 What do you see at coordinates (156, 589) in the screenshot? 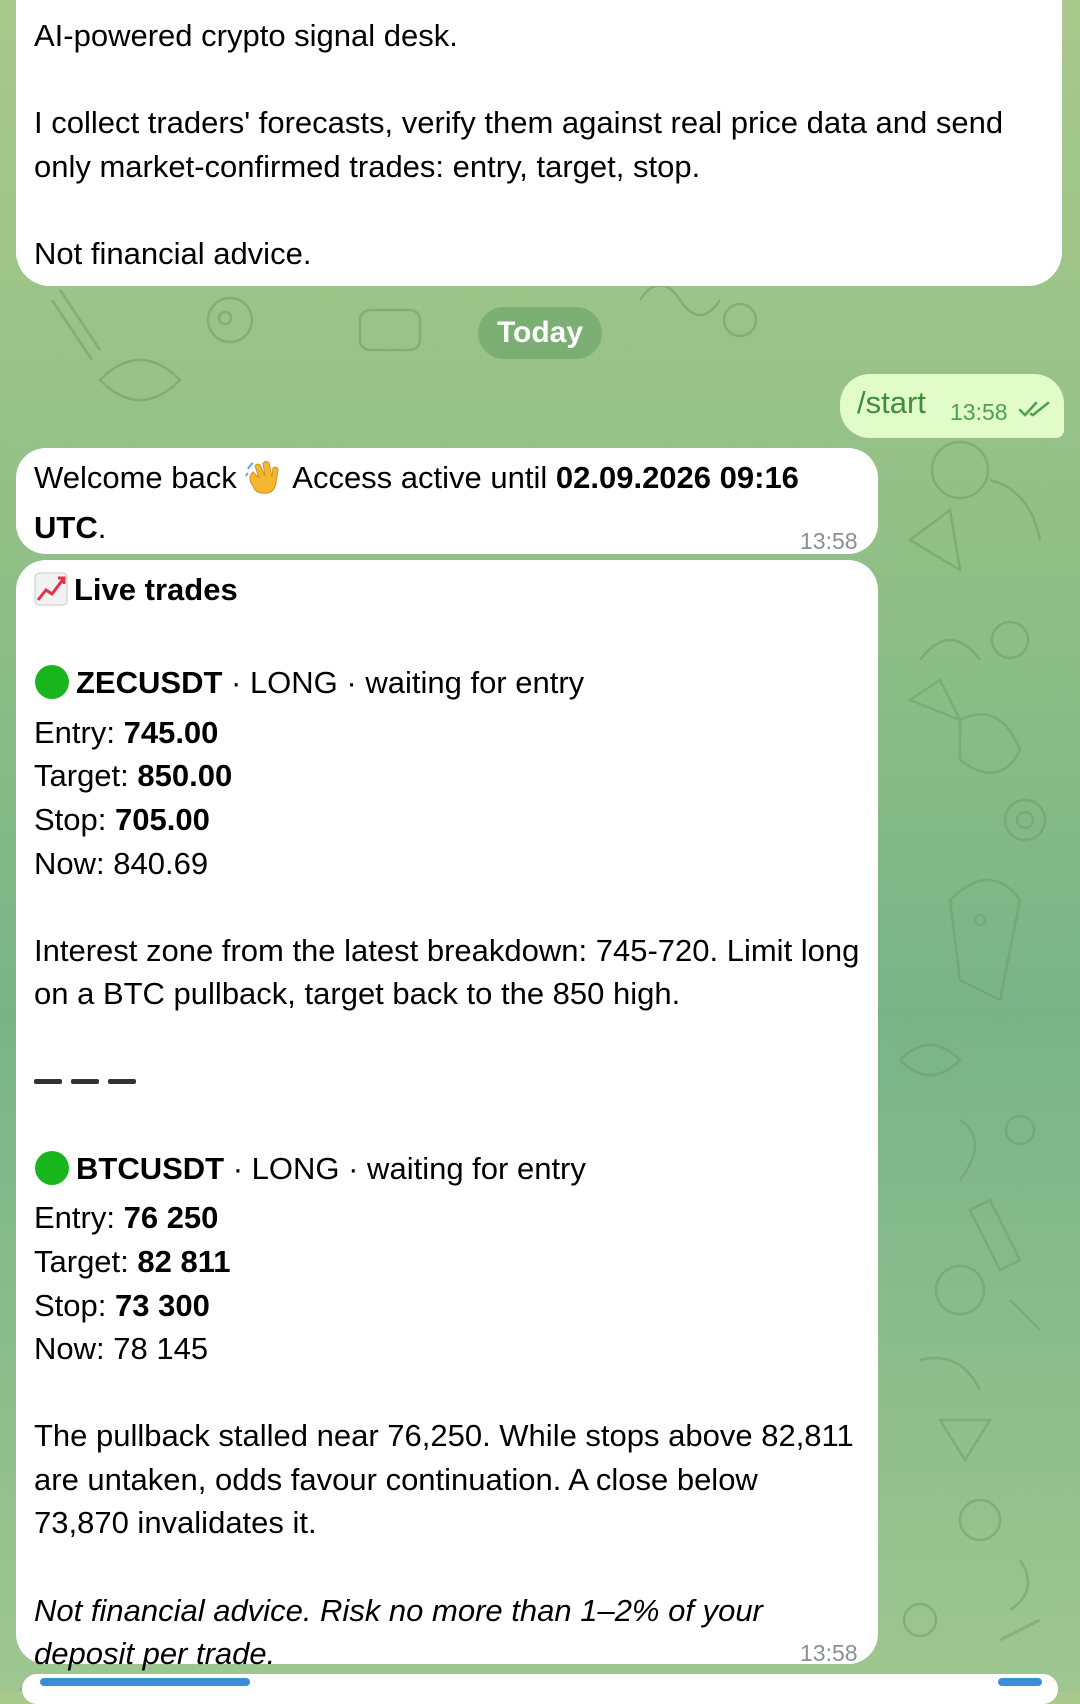
I see `trades-title: Live trades` at bounding box center [156, 589].